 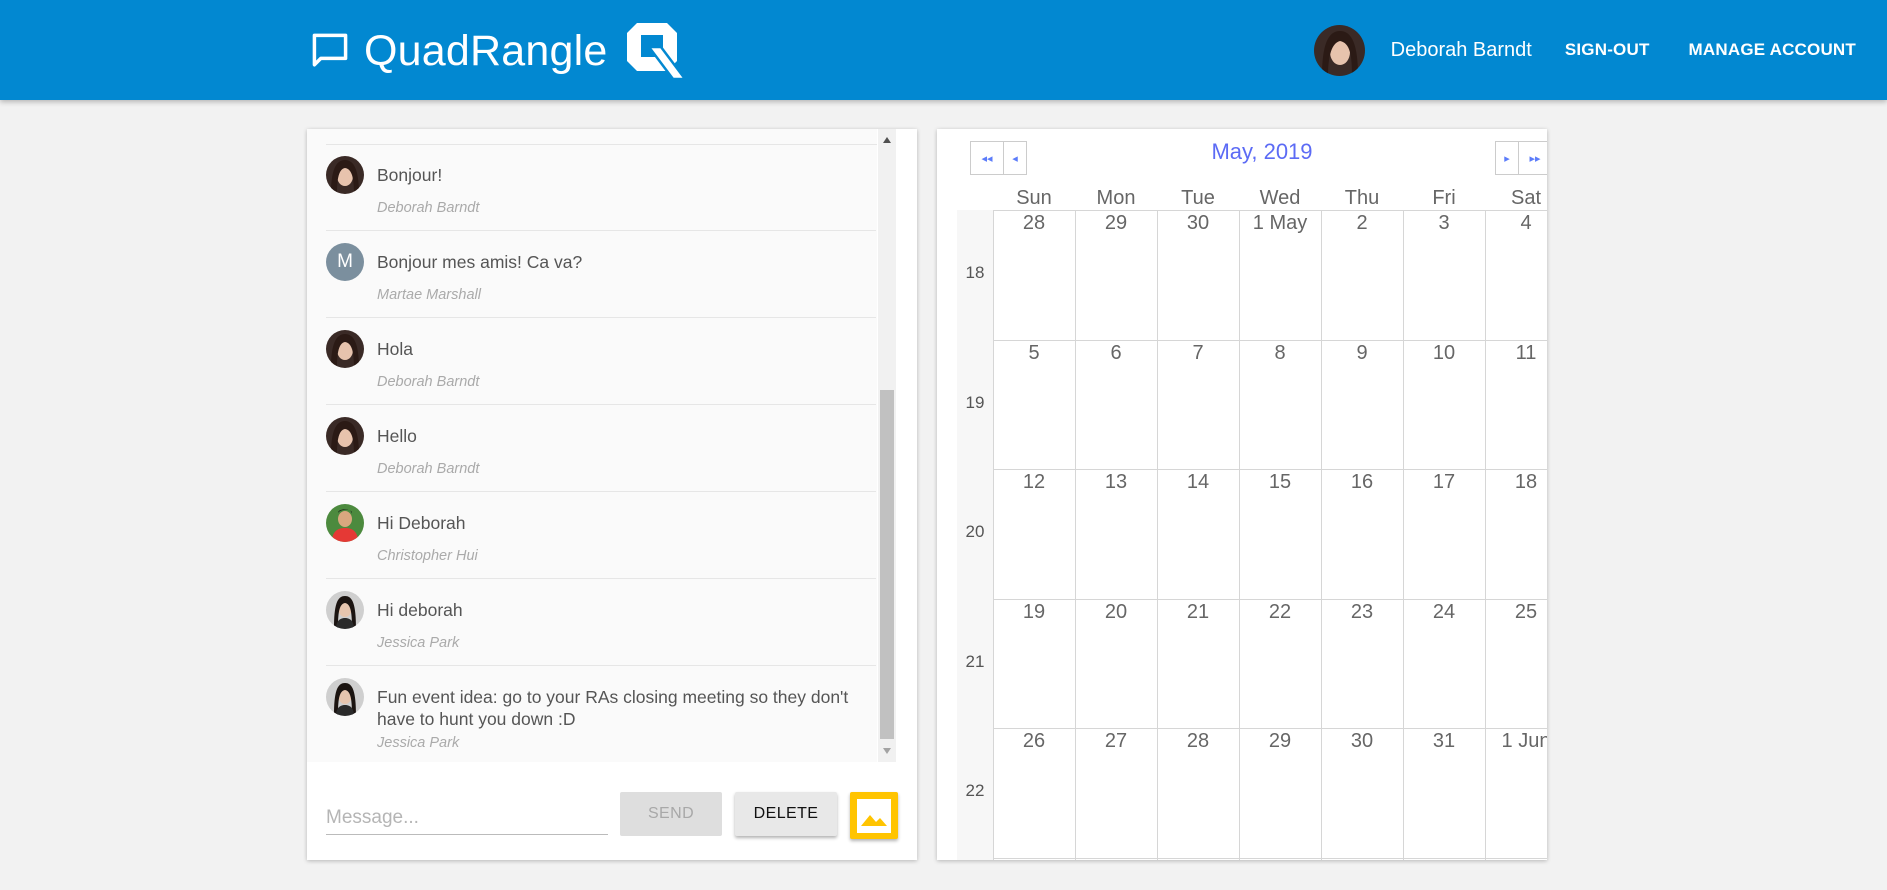 I want to click on message-item: Hi deborah Jessica Park, so click(x=601, y=622).